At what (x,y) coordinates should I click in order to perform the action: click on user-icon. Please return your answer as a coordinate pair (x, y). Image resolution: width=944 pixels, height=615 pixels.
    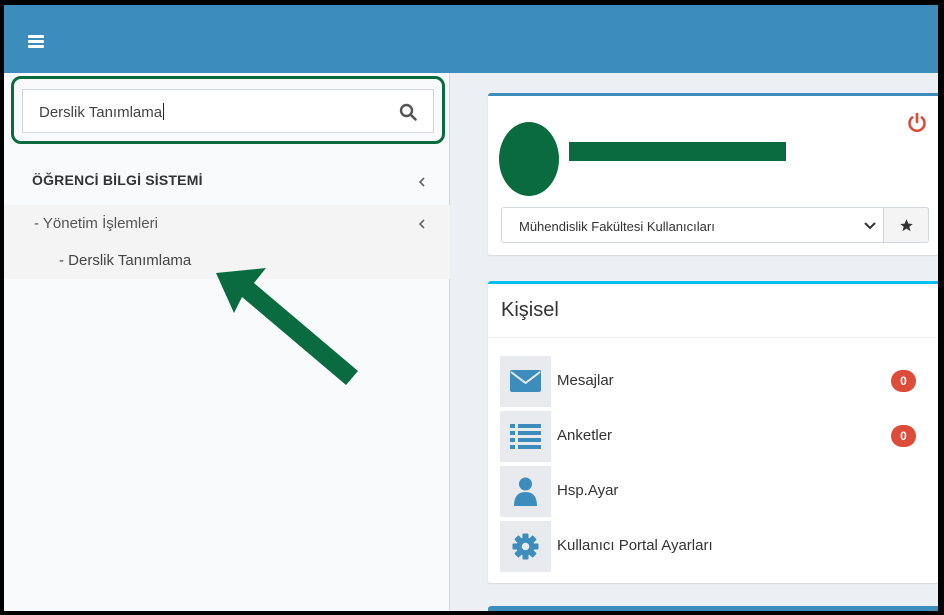
    Looking at the image, I should click on (525, 491).